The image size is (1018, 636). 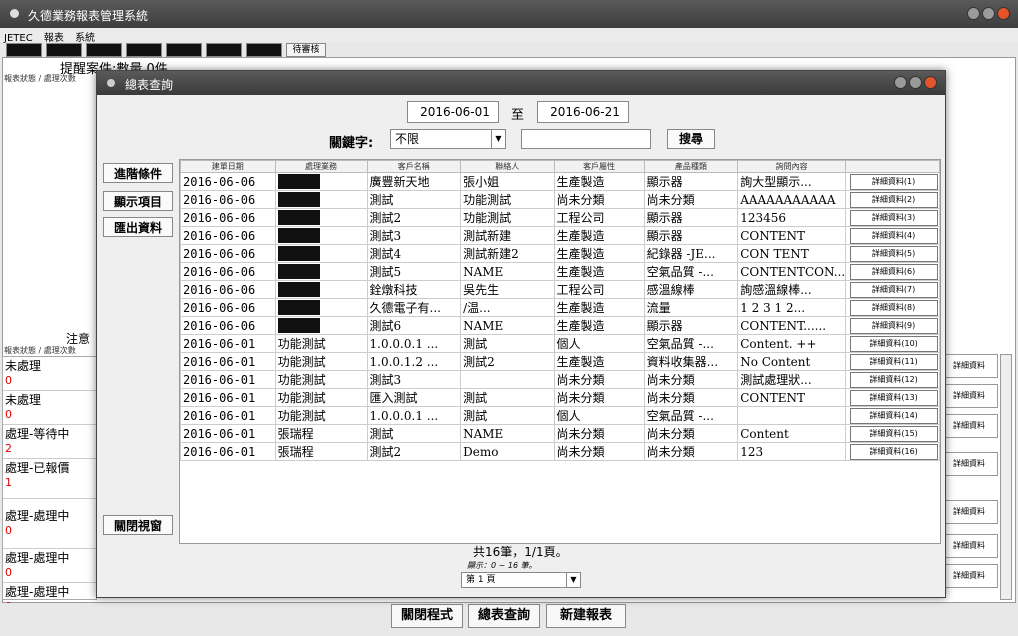 I want to click on detail-row-button: 詳細資料(11), so click(x=893, y=361).